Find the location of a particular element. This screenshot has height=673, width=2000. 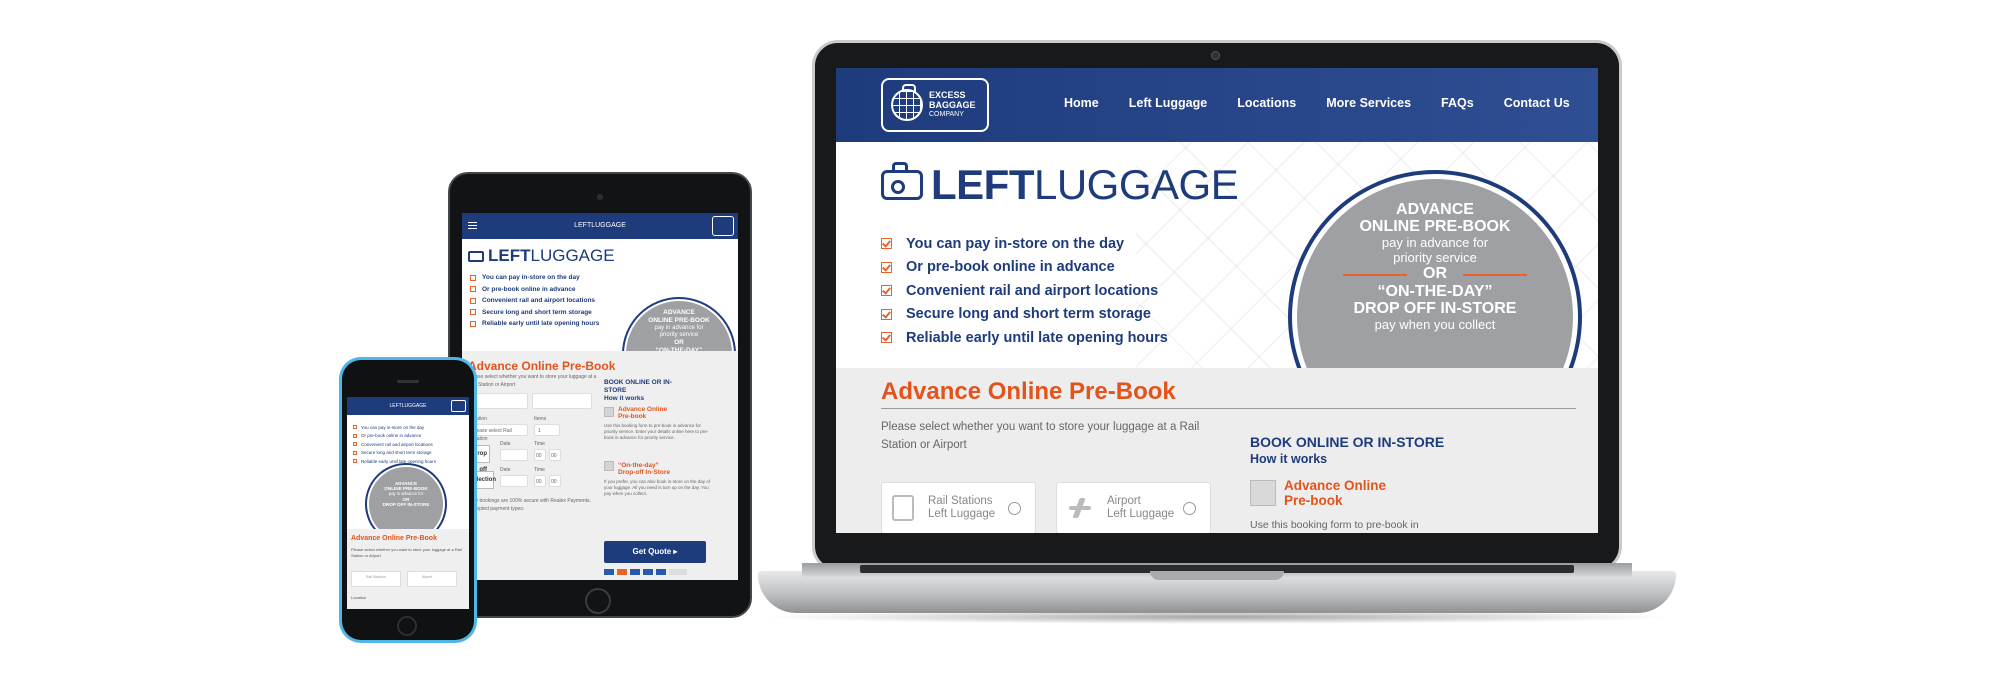

step-1-line-1: Advance Online is located at coordinates (1335, 485).